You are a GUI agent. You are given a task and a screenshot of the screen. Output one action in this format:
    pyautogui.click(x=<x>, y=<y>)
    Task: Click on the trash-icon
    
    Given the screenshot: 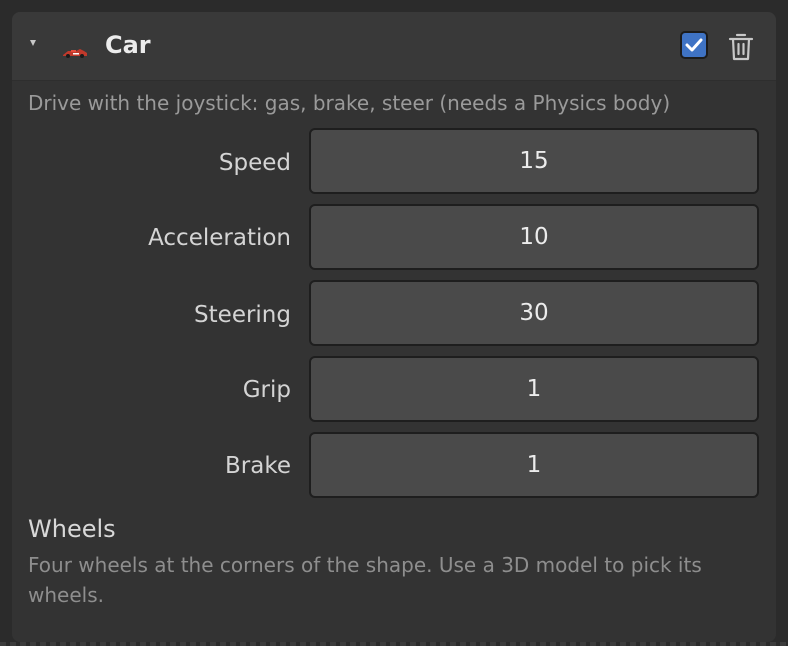 What is the action you would take?
    pyautogui.click(x=741, y=47)
    